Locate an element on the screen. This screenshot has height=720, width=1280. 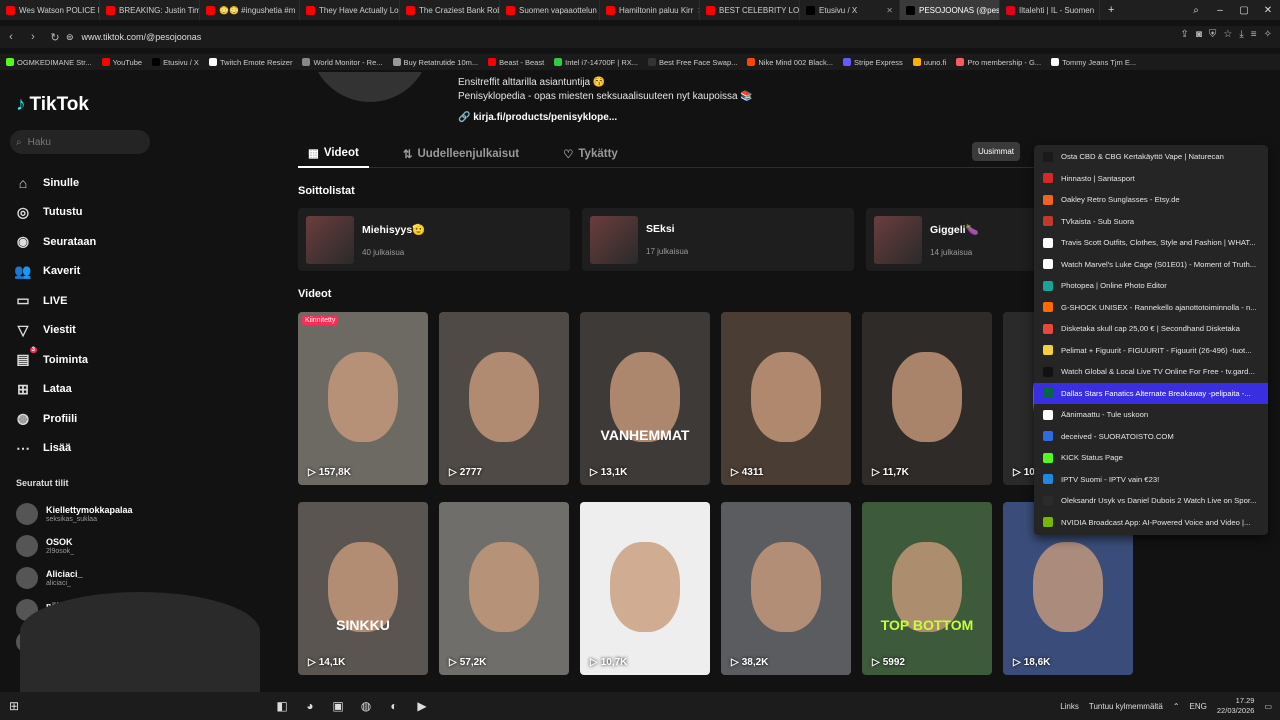
video-thumbnail: TOP BOTTOM ▷ 5992 is located at coordinates (927, 588).